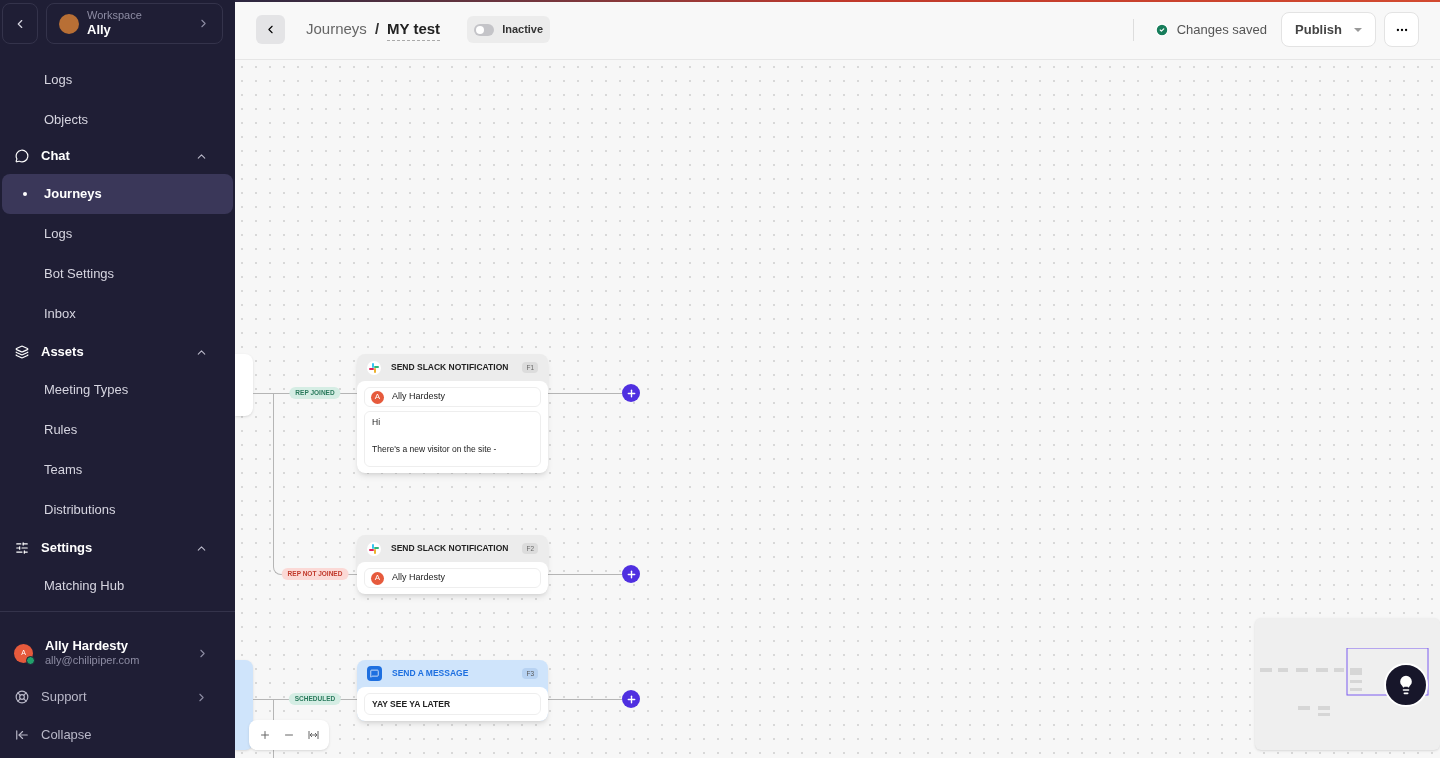 This screenshot has height=758, width=1440. I want to click on fit-view-button, so click(313, 735).